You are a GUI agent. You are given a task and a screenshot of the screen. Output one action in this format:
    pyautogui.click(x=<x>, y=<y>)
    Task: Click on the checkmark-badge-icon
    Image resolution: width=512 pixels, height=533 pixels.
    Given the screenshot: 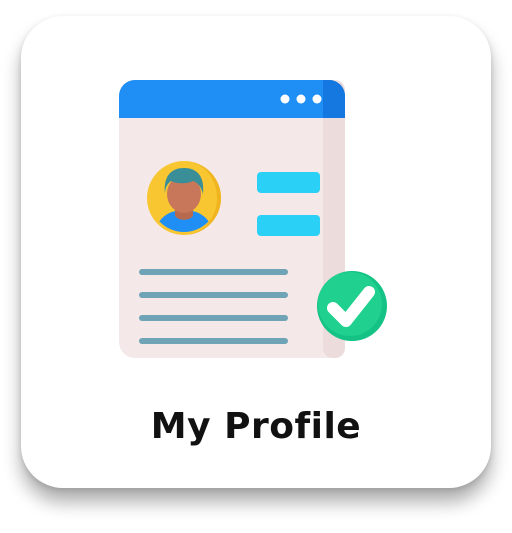 What is the action you would take?
    pyautogui.click(x=352, y=306)
    